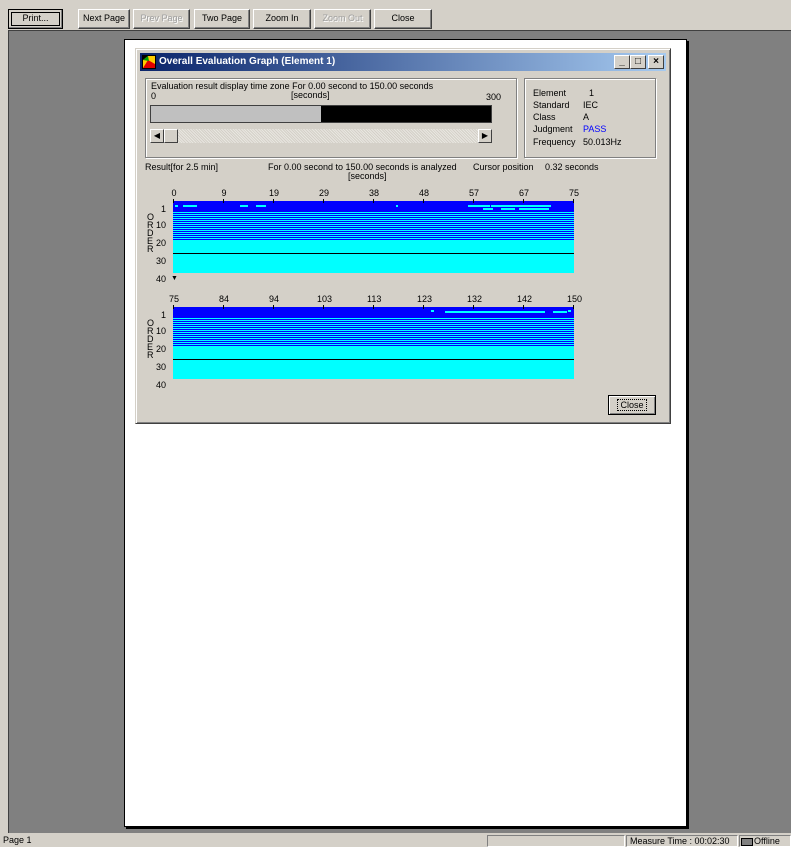 The height and width of the screenshot is (847, 791). What do you see at coordinates (475, 299) in the screenshot?
I see `x-tick-label: 132` at bounding box center [475, 299].